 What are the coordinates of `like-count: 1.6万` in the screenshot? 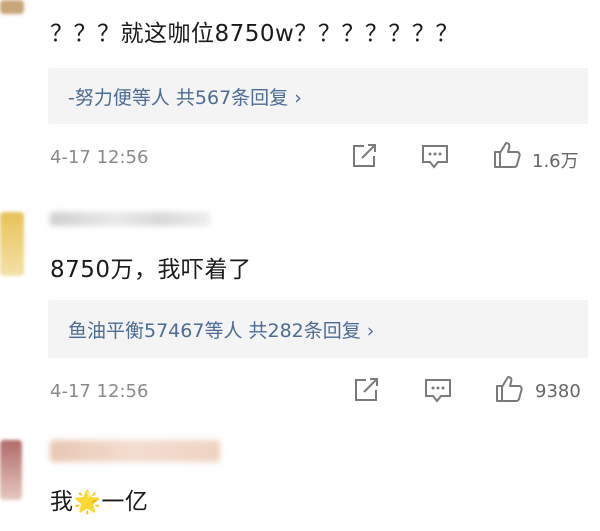 It's located at (555, 161).